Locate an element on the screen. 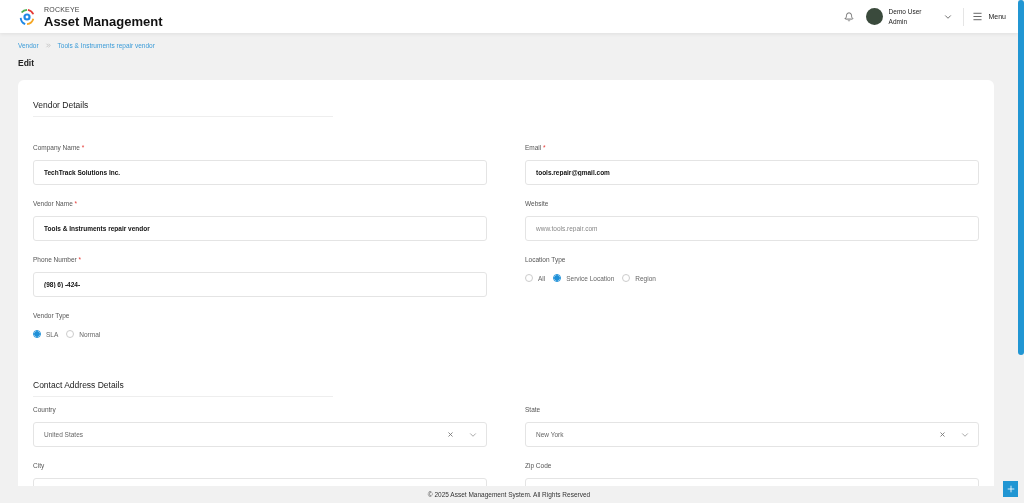  add-button is located at coordinates (1010, 489).